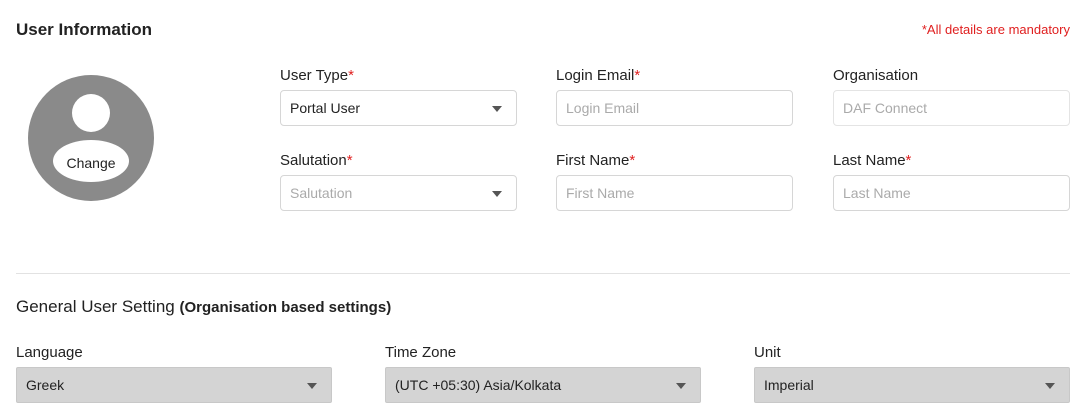  I want to click on time-zone-select: (UTC +05:30) Asia/Kolkata, so click(543, 385).